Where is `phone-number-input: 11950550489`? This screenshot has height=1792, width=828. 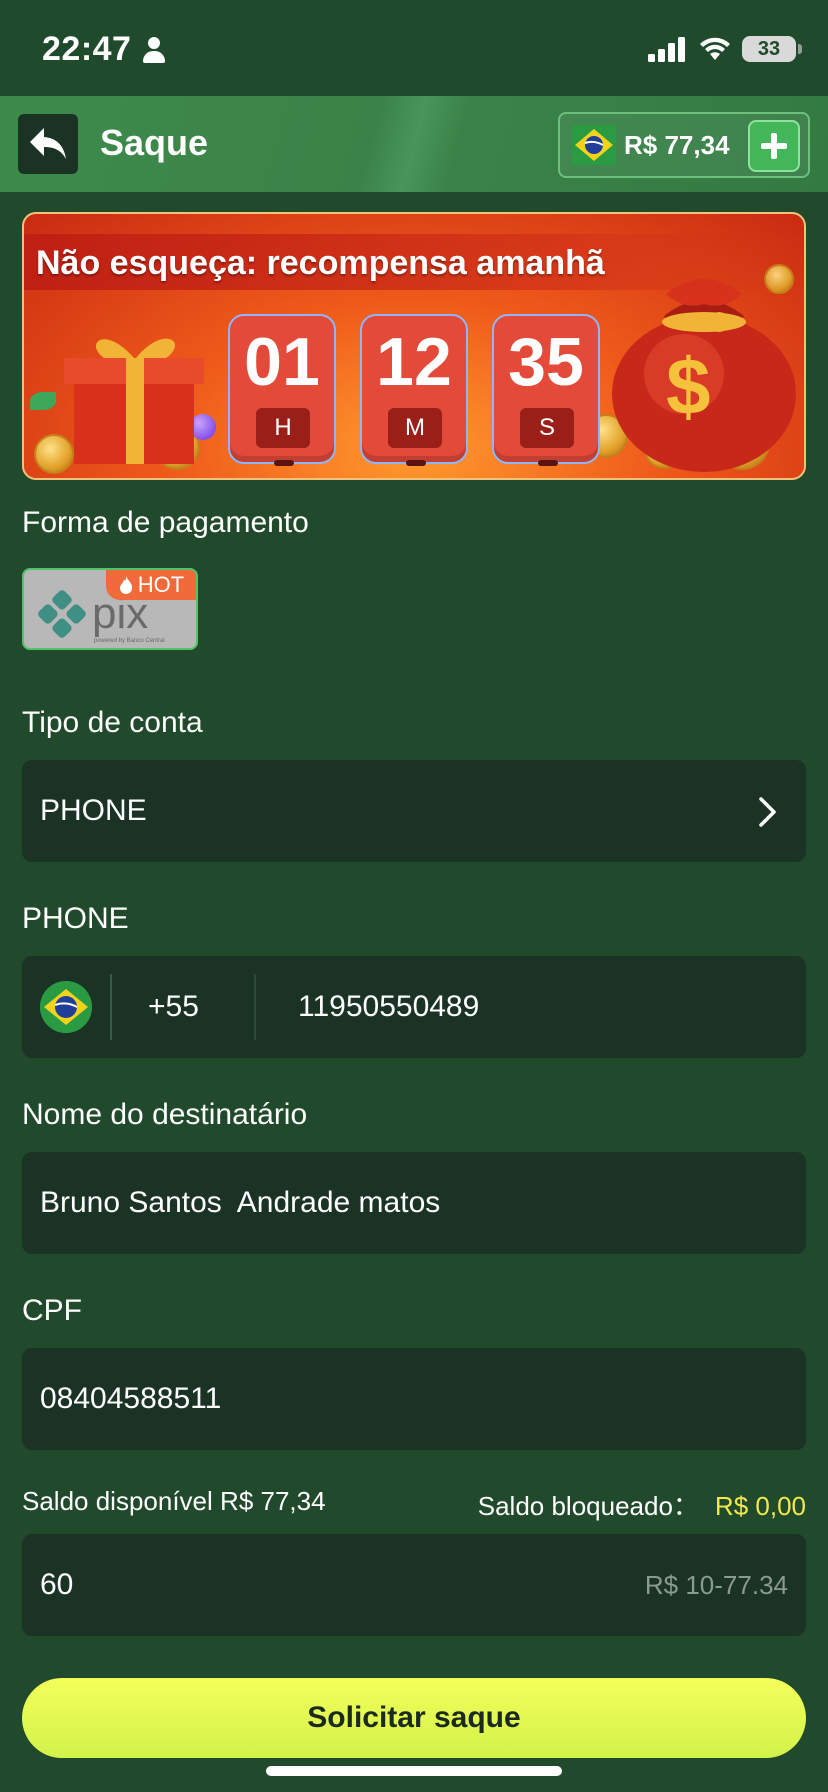
phone-number-input: 11950550489 is located at coordinates (388, 1007).